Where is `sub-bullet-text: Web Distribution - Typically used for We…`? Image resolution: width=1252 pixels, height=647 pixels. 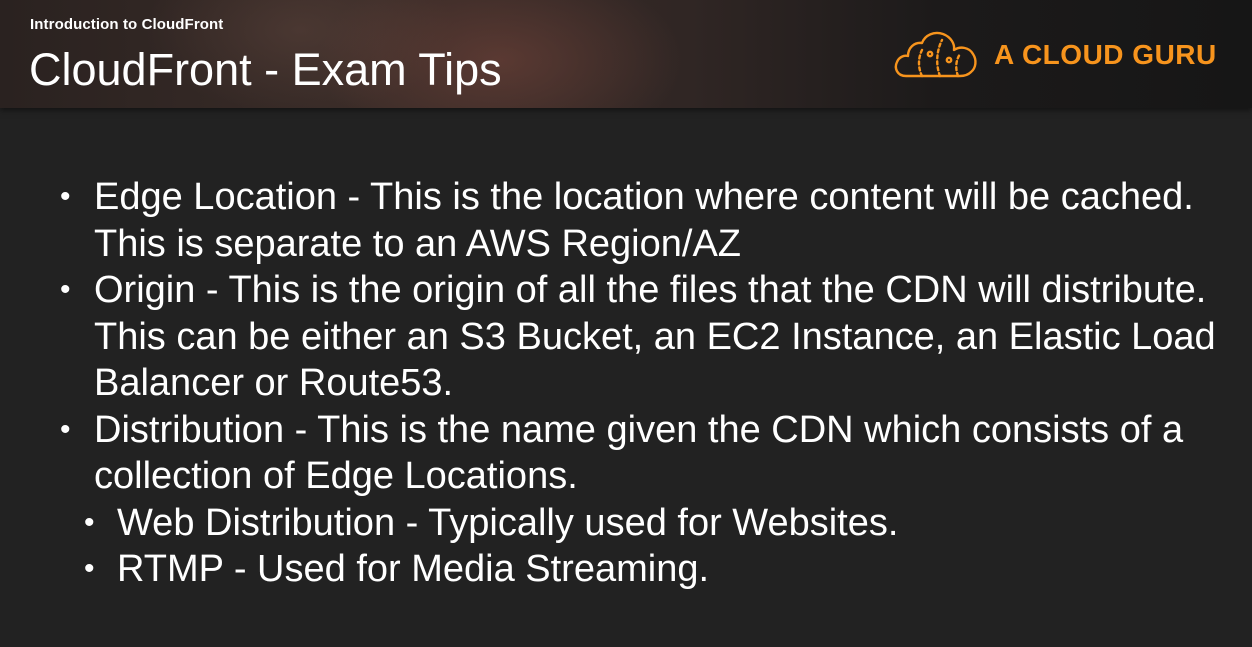
sub-bullet-text: Web Distribution - Typically used for We… is located at coordinates (508, 522).